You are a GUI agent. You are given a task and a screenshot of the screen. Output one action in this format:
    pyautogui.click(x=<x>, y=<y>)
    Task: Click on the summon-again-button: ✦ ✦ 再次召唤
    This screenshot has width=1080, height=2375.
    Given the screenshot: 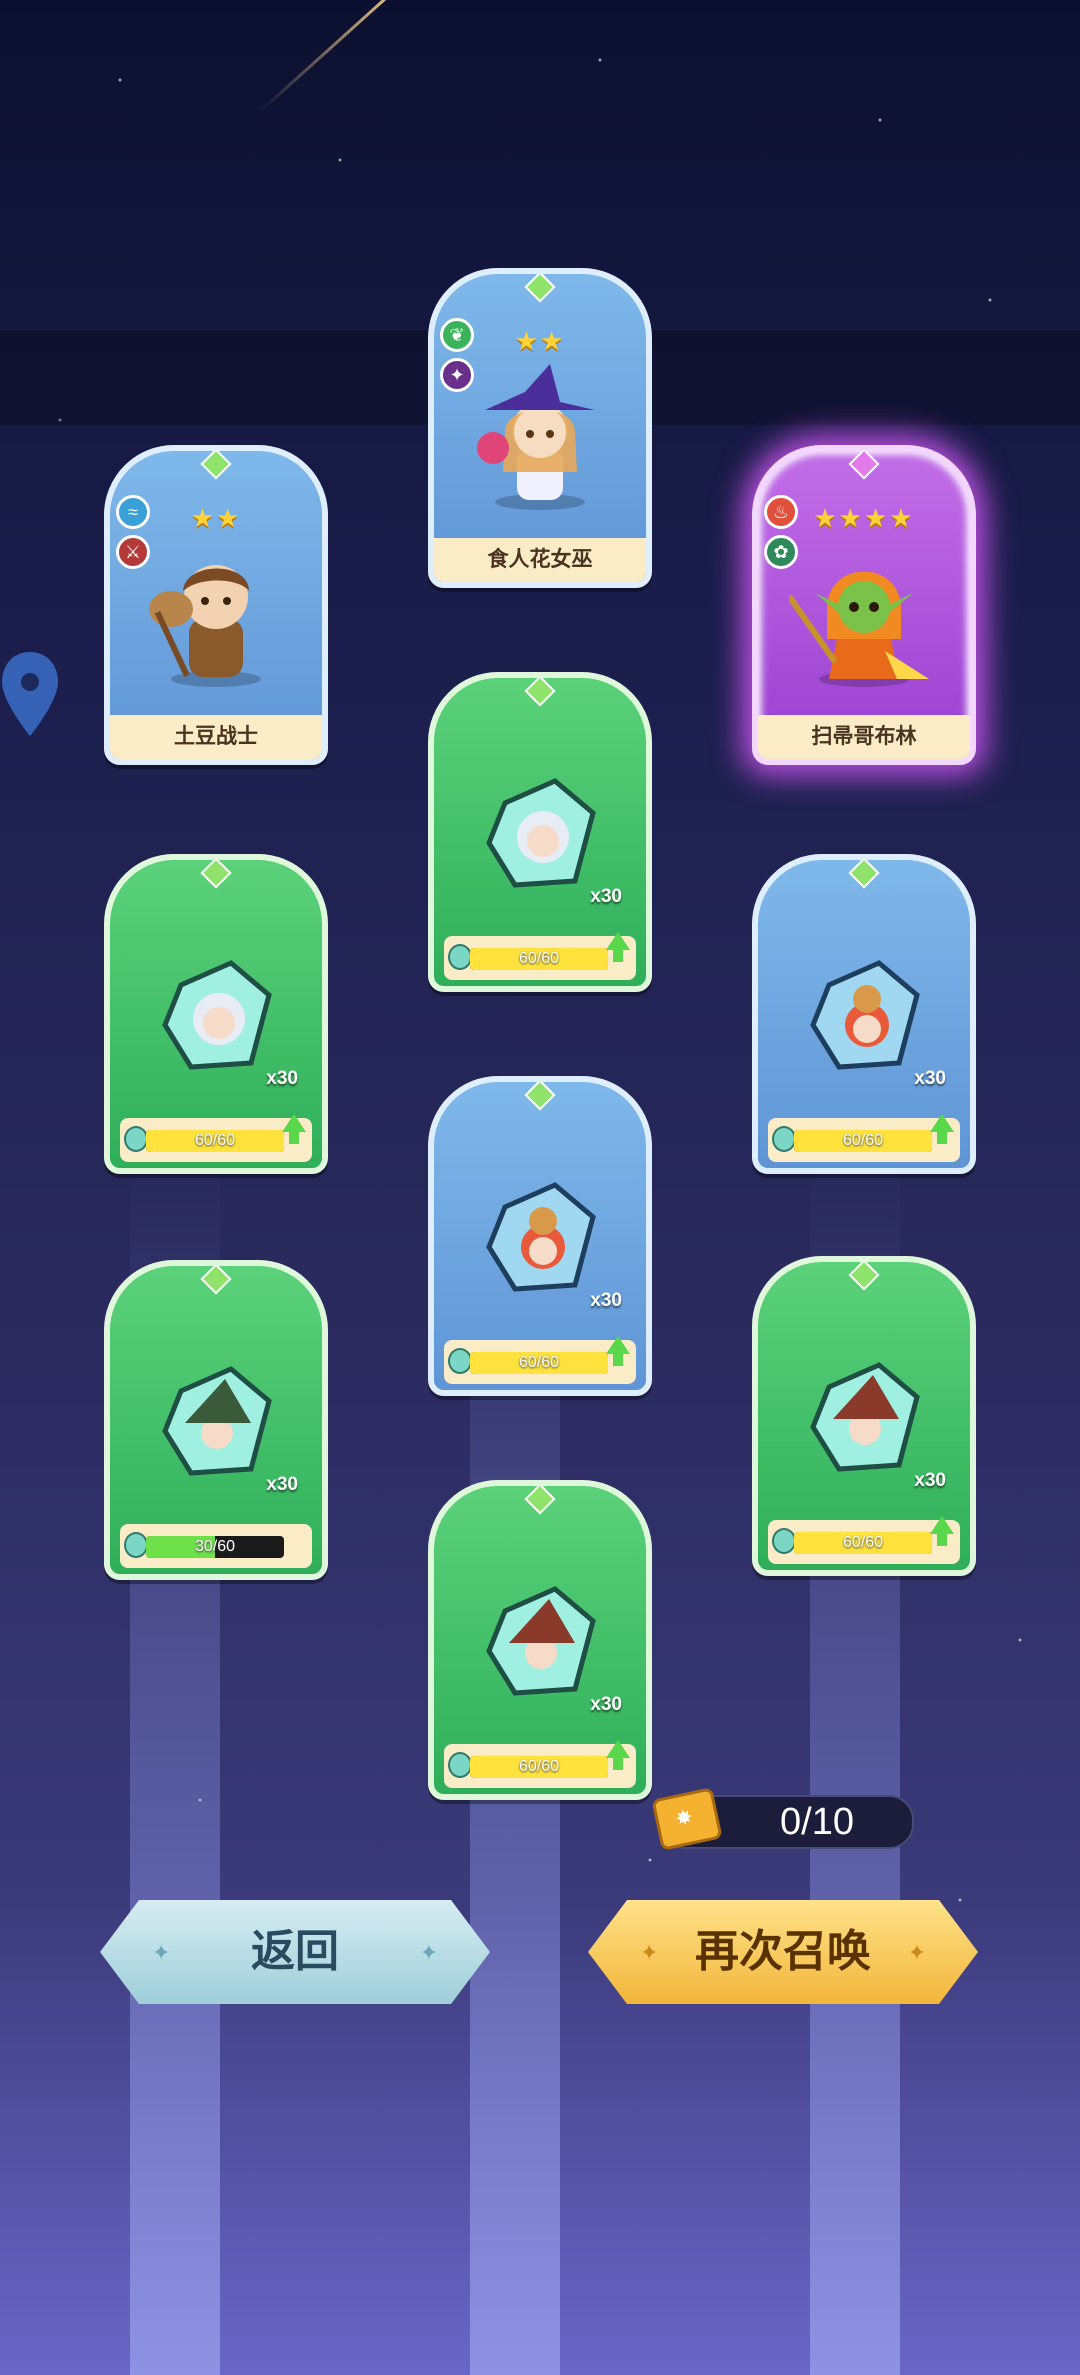 What is the action you would take?
    pyautogui.click(x=783, y=1952)
    